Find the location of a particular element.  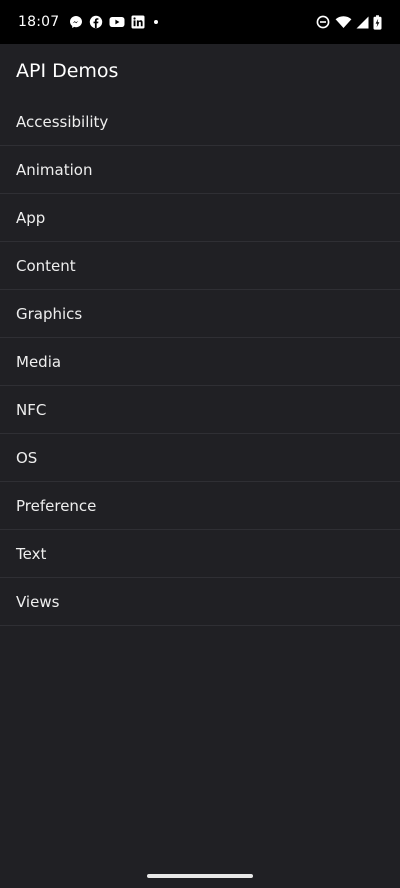

cellular-signal-icon is located at coordinates (362, 22).